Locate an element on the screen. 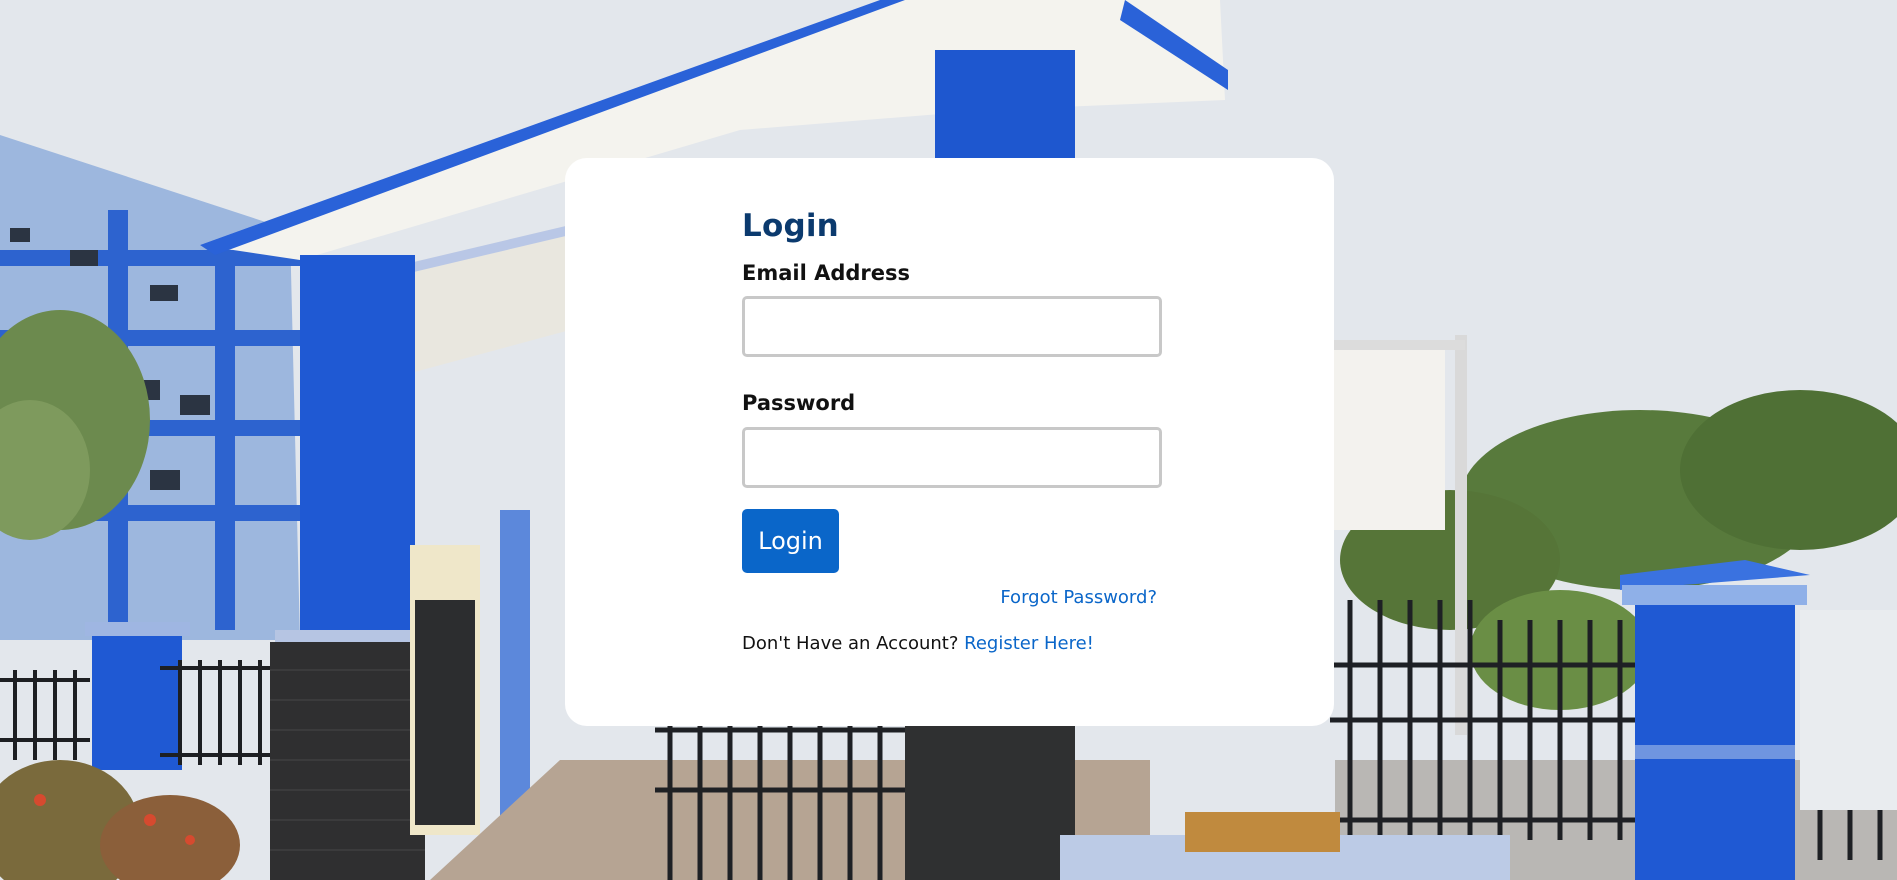  email-field is located at coordinates (952, 327).